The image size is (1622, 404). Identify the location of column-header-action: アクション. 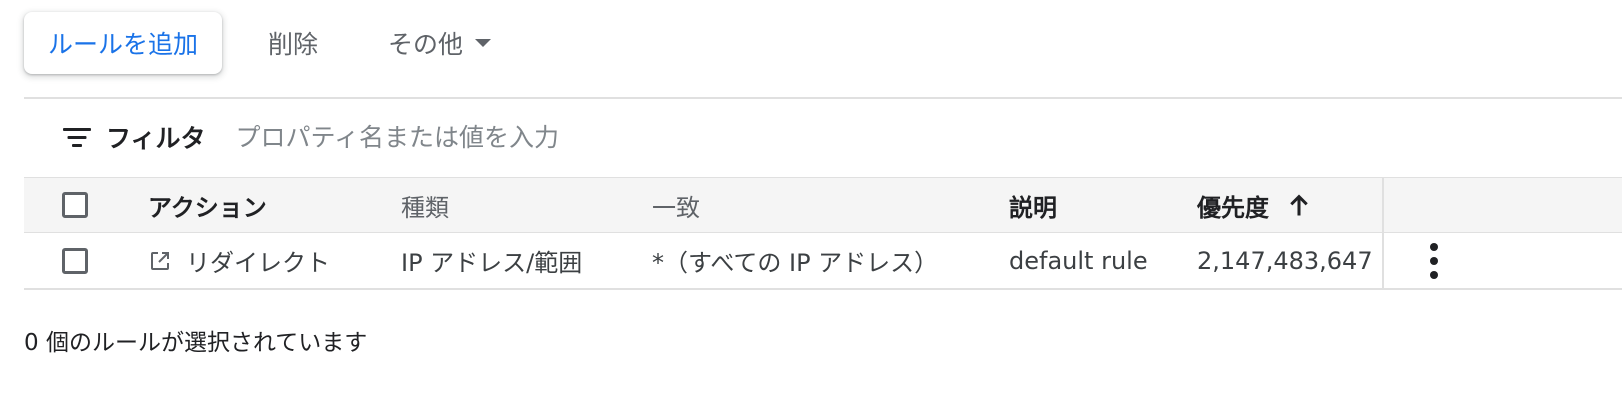
(207, 205).